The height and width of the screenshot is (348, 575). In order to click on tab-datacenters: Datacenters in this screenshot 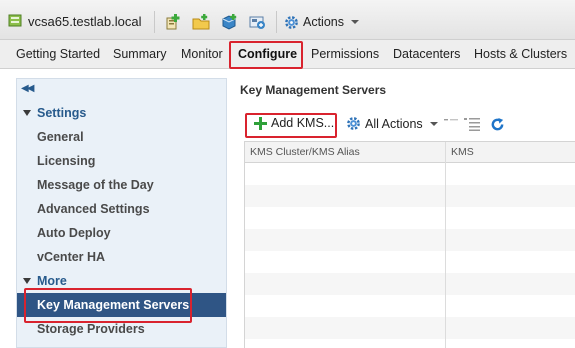, I will do `click(426, 54)`.